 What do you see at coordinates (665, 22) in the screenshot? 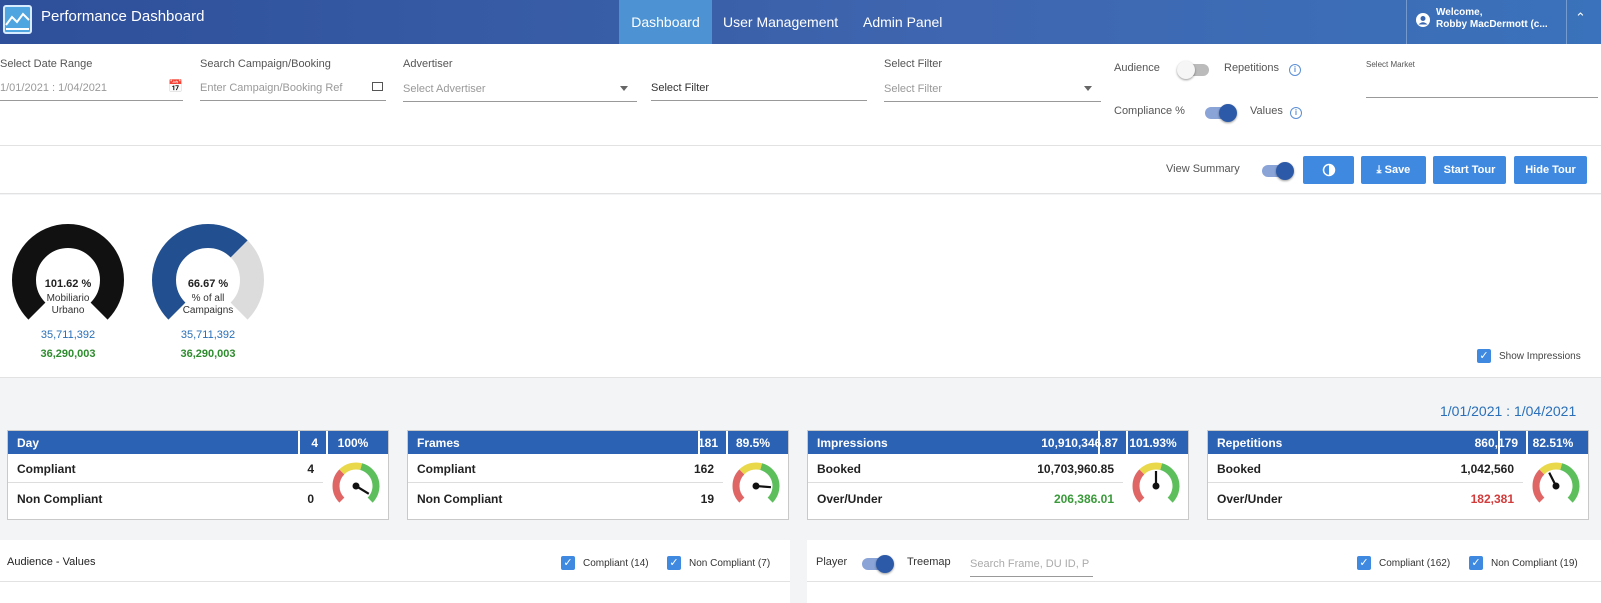
I see `nav-dashboard: Dashboard` at bounding box center [665, 22].